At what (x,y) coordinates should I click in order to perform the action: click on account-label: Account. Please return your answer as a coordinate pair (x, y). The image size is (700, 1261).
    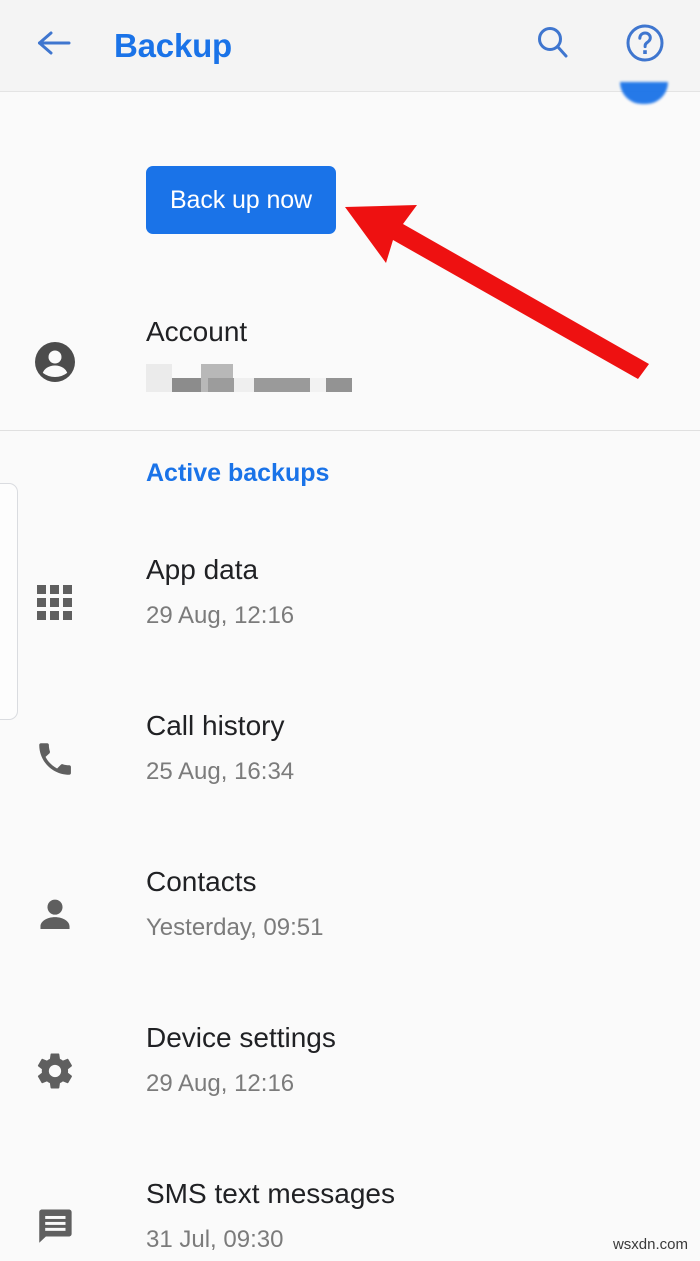
    Looking at the image, I should click on (197, 331).